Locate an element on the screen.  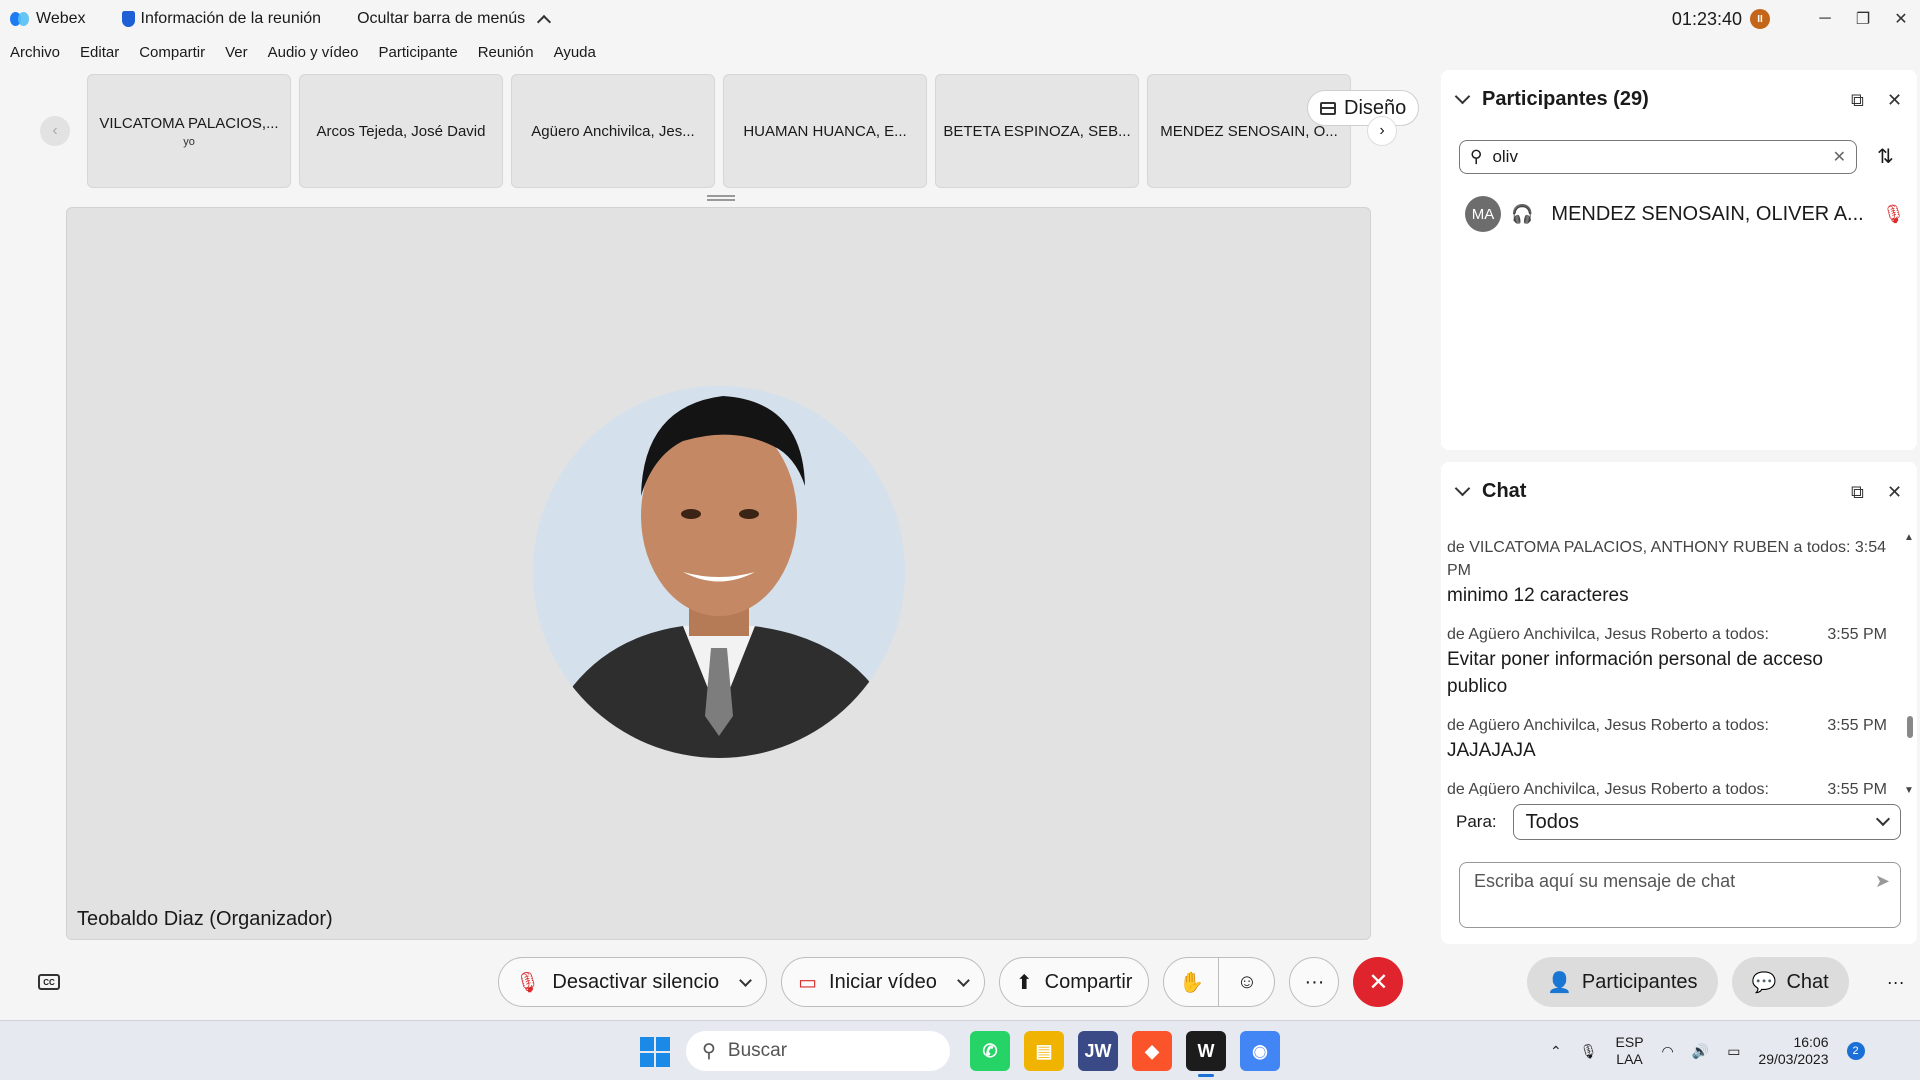
pause-icon: II is located at coordinates (1760, 19).